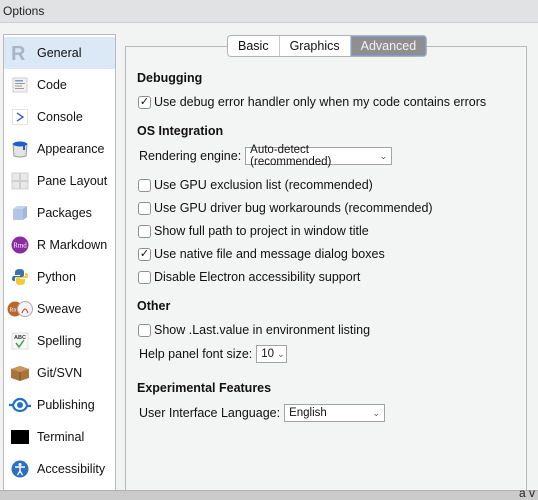 The image size is (538, 500). What do you see at coordinates (71, 469) in the screenshot?
I see `sidebar-item-label: Accessibility` at bounding box center [71, 469].